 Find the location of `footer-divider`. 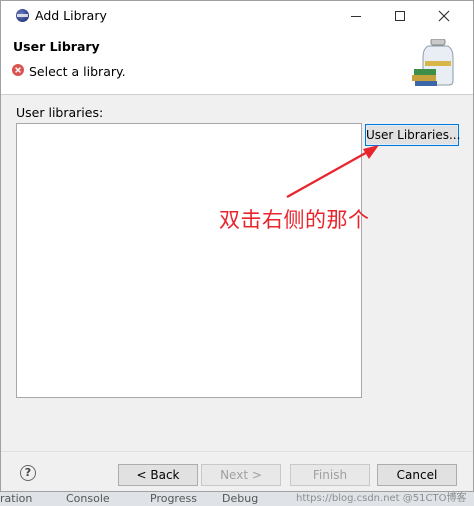

footer-divider is located at coordinates (237, 451).